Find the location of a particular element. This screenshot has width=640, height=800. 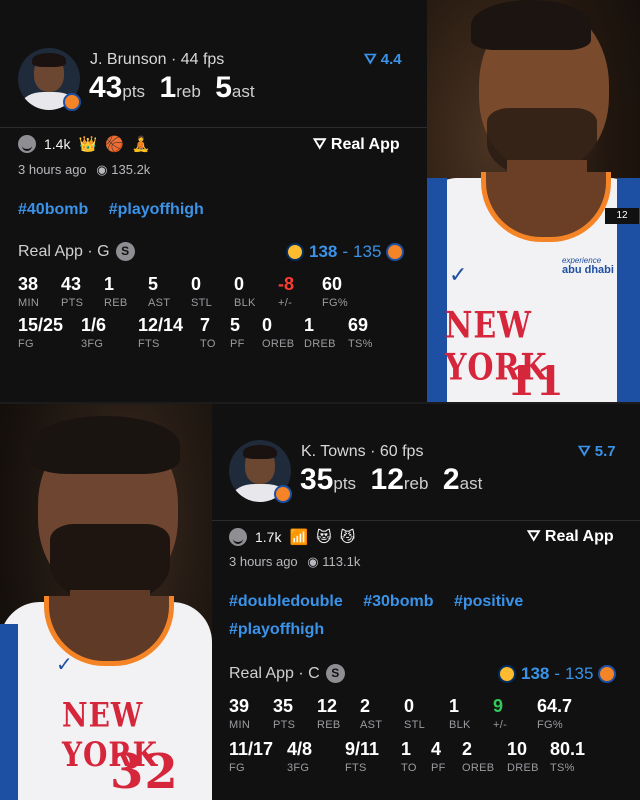

stat-label: BLK is located at coordinates (460, 725).